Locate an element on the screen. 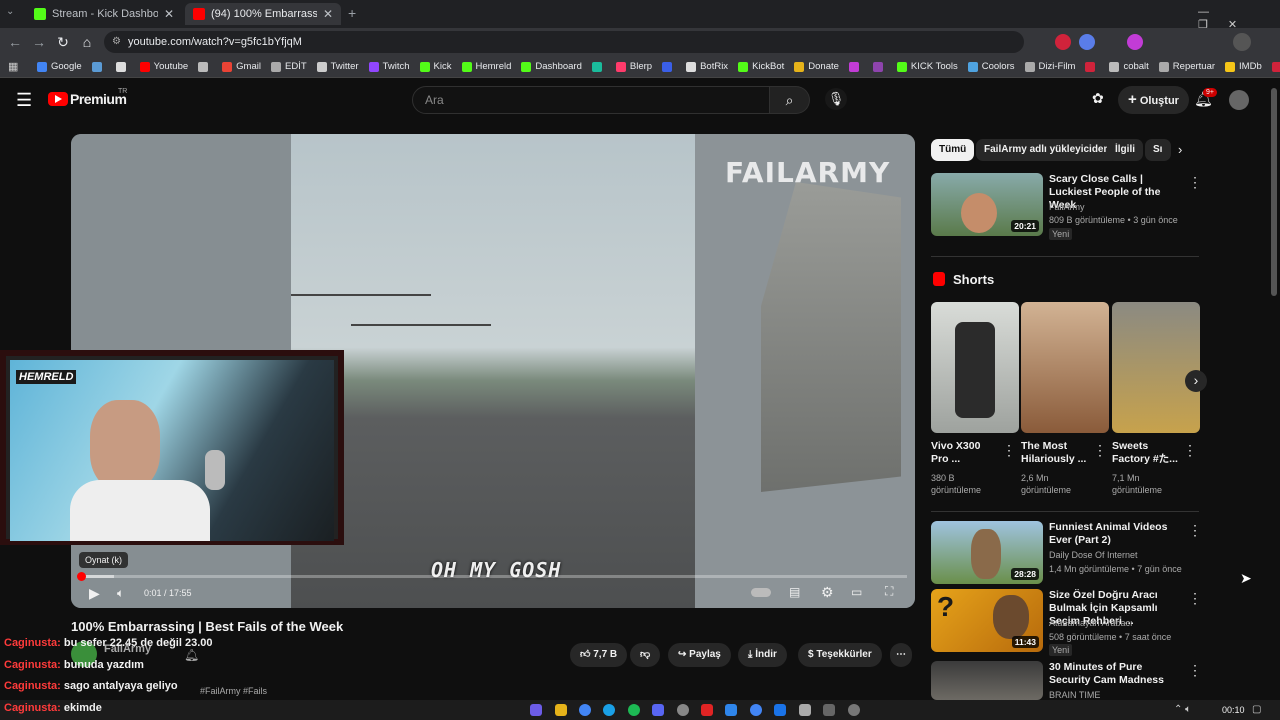  forward-icon: → is located at coordinates (39, 42).